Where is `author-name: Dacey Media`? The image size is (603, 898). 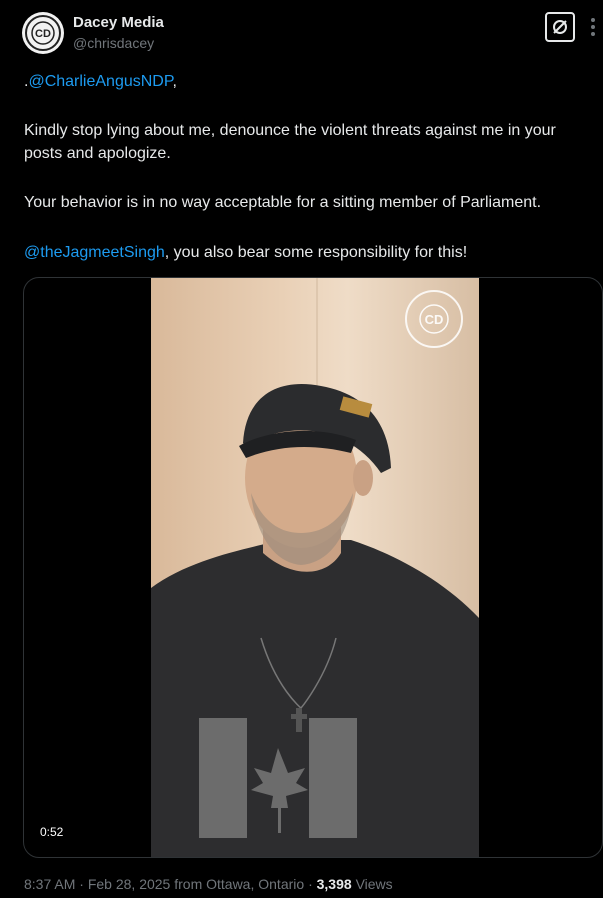
author-name: Dacey Media is located at coordinates (118, 22).